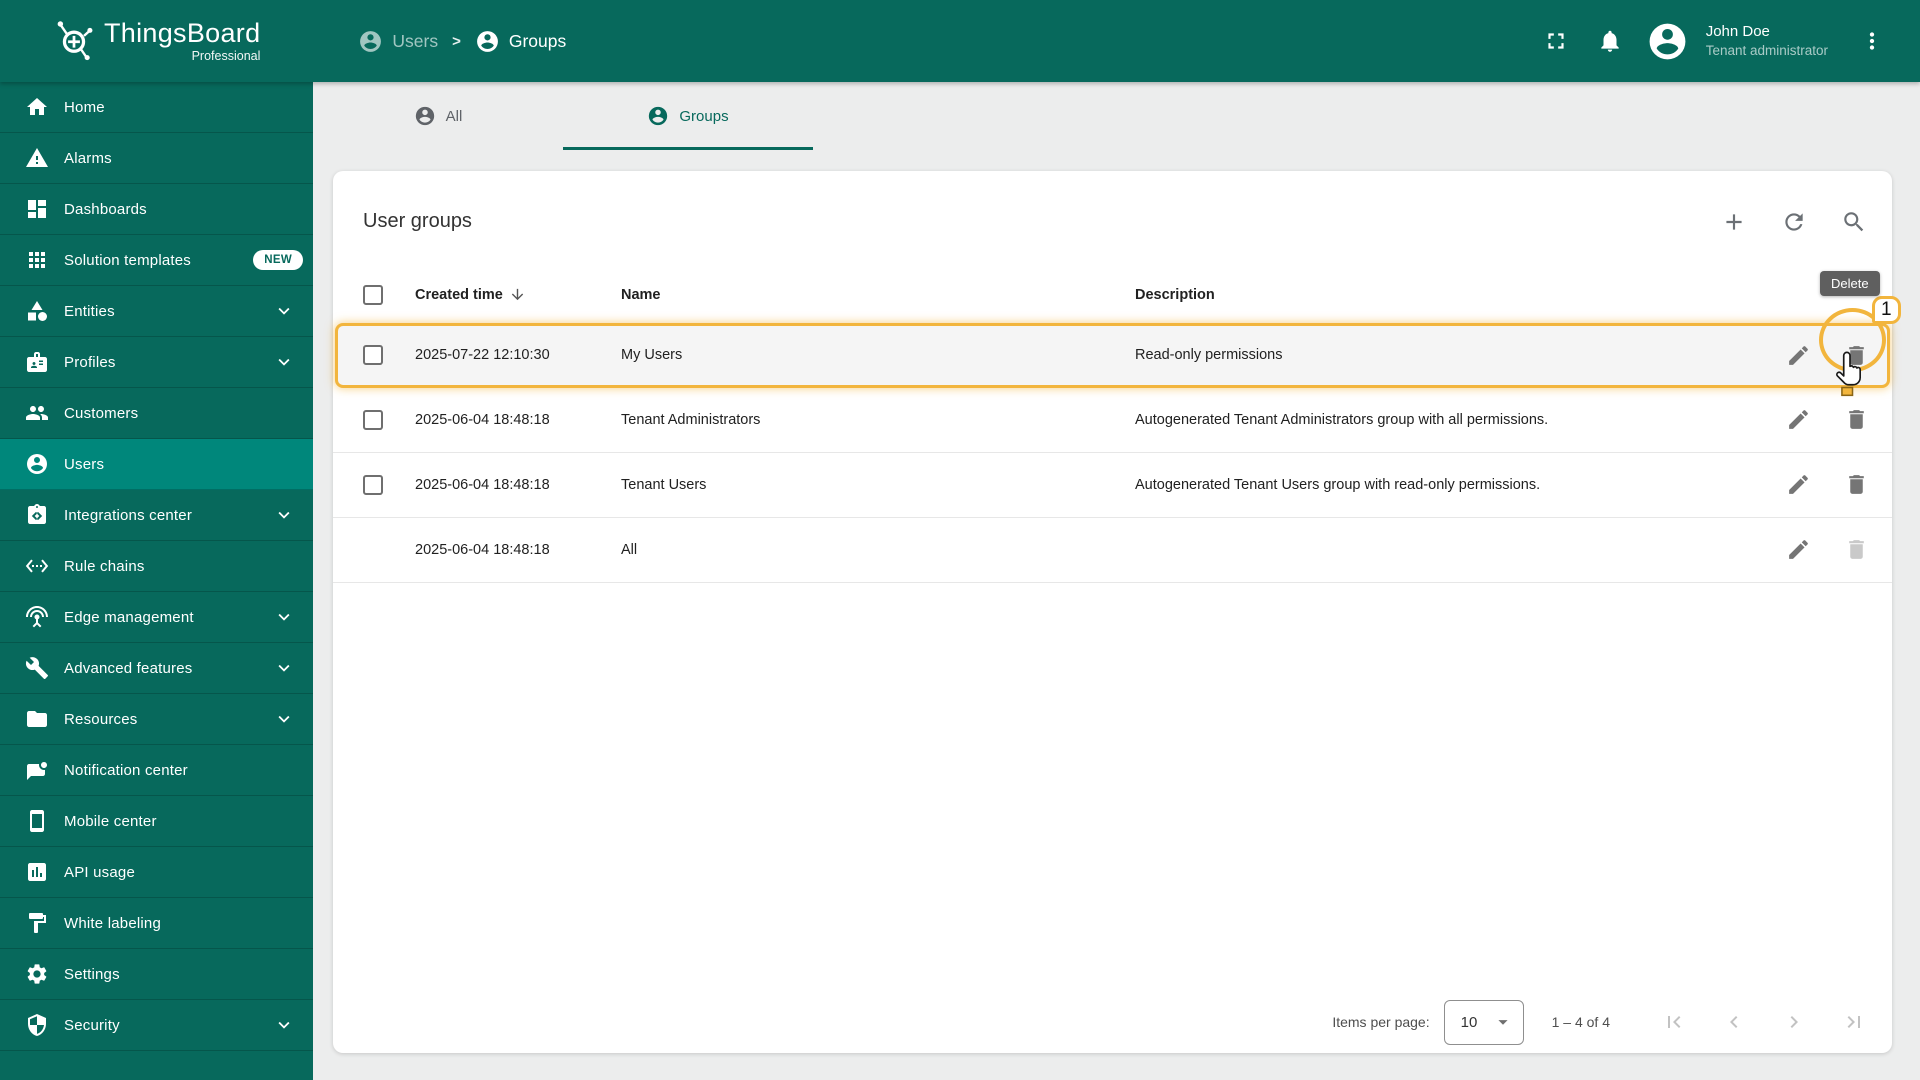 The width and height of the screenshot is (1920, 1080). What do you see at coordinates (156, 617) in the screenshot?
I see `sidebar-item-edge-management: Edge management` at bounding box center [156, 617].